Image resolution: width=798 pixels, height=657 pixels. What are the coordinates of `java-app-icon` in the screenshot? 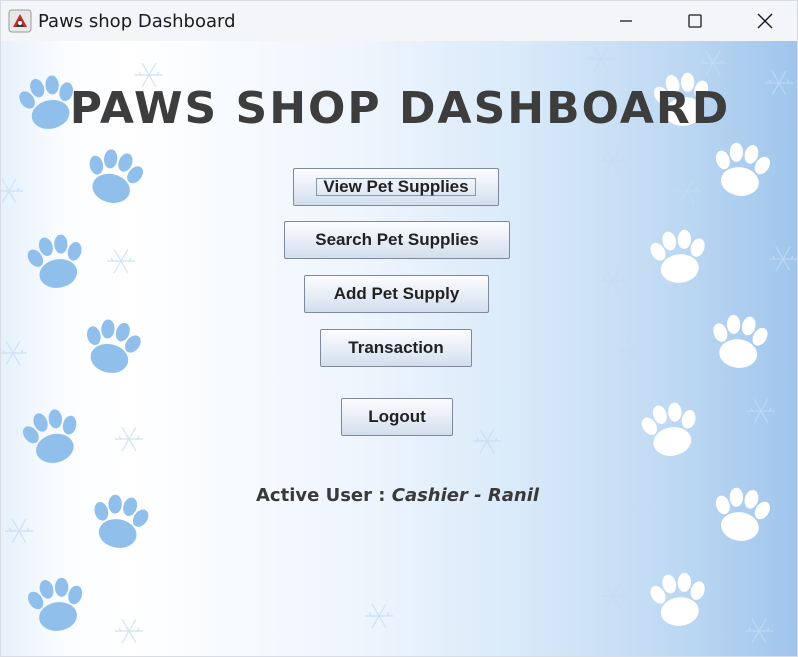 It's located at (20, 21).